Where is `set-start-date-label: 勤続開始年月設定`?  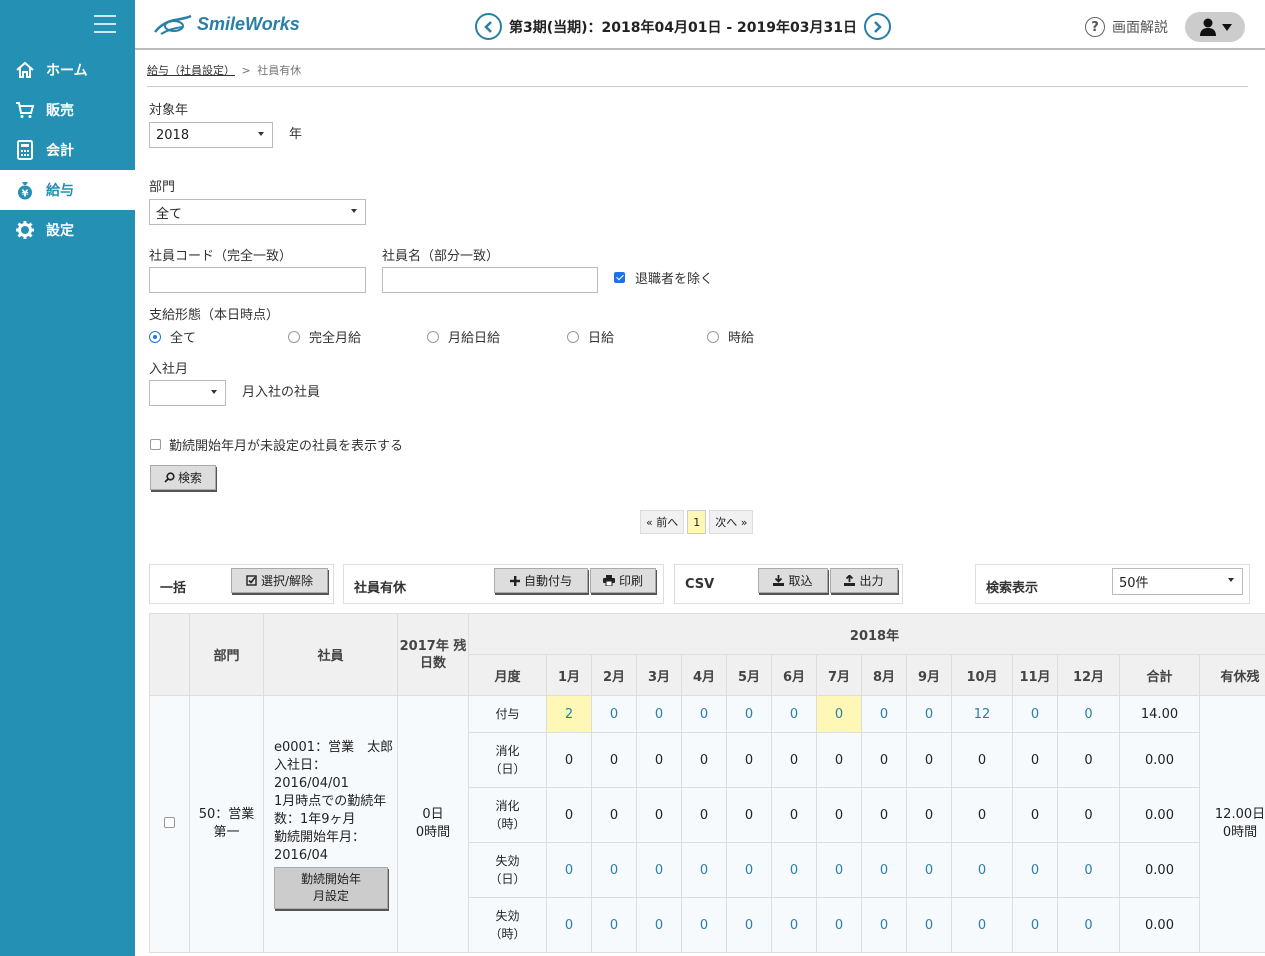 set-start-date-label: 勤続開始年月設定 is located at coordinates (330, 887).